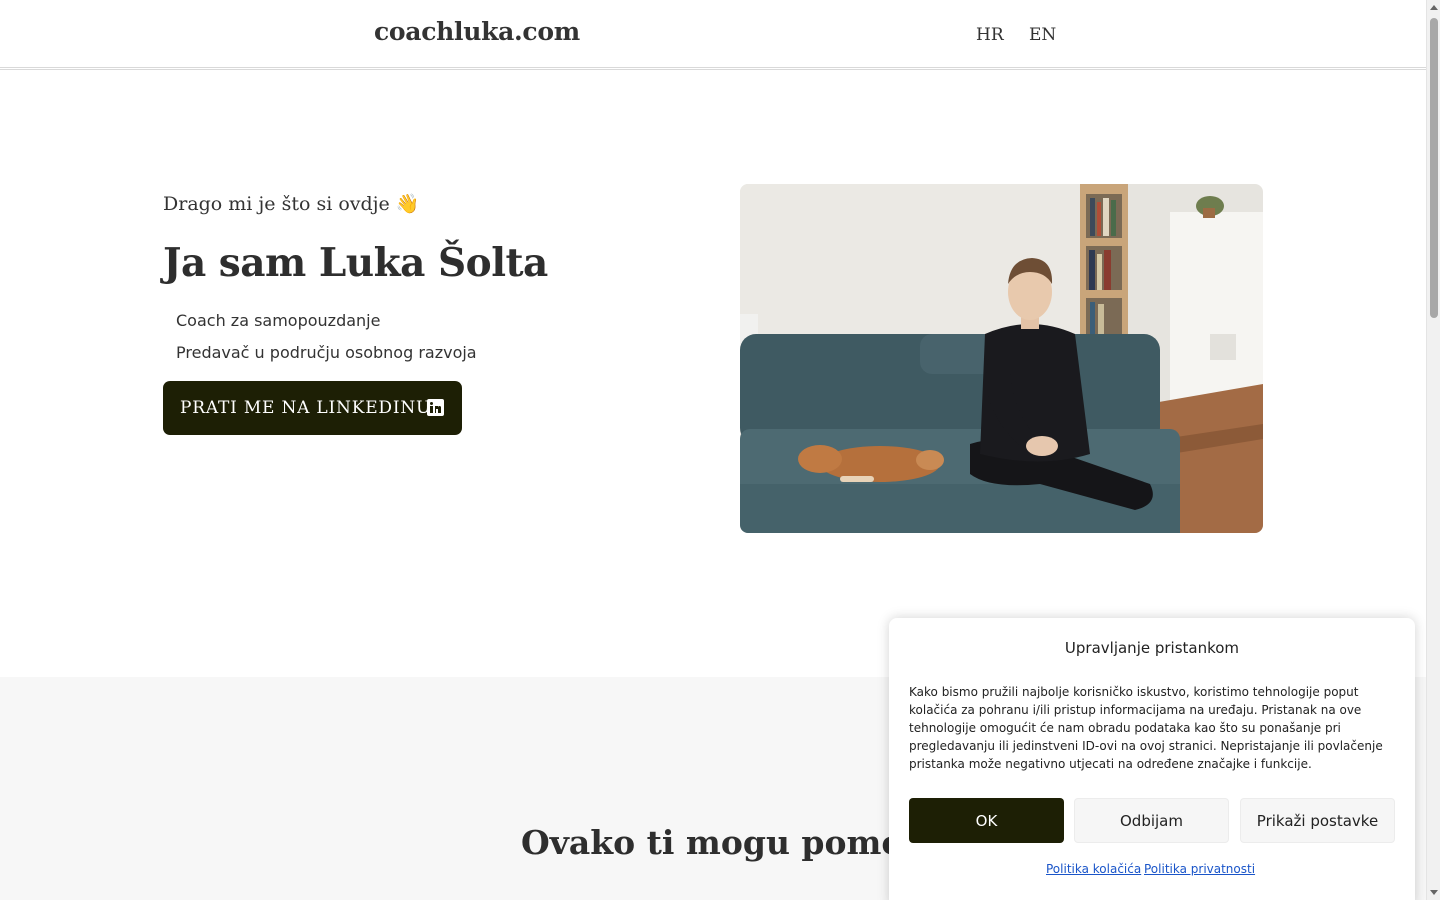 This screenshot has width=1440, height=900. I want to click on hero-role-speaker: Predavač u području osobnog razvoja, so click(326, 352).